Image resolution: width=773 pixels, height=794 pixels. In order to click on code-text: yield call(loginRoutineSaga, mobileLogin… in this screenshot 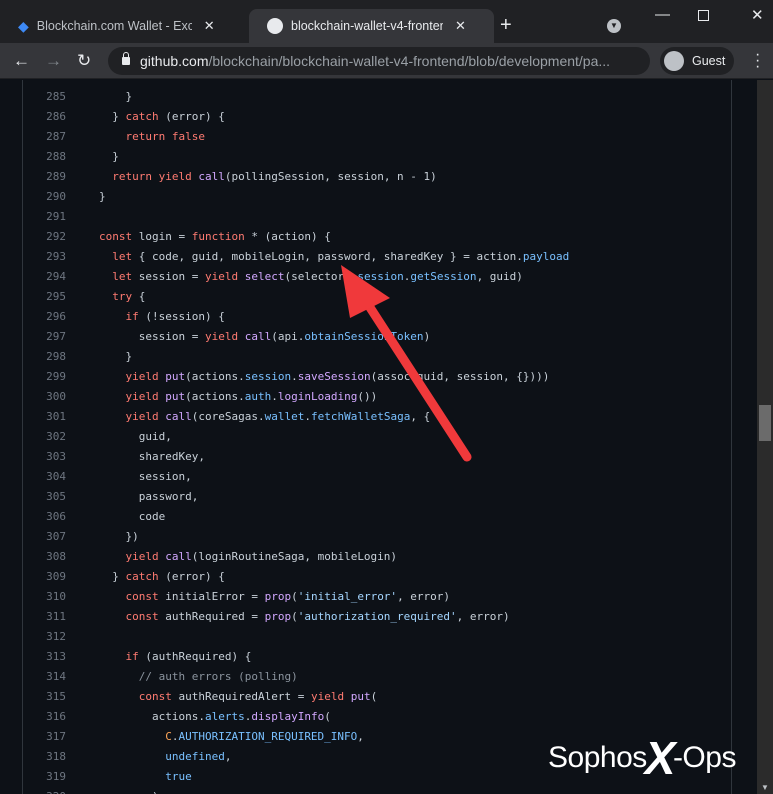, I will do `click(248, 557)`.